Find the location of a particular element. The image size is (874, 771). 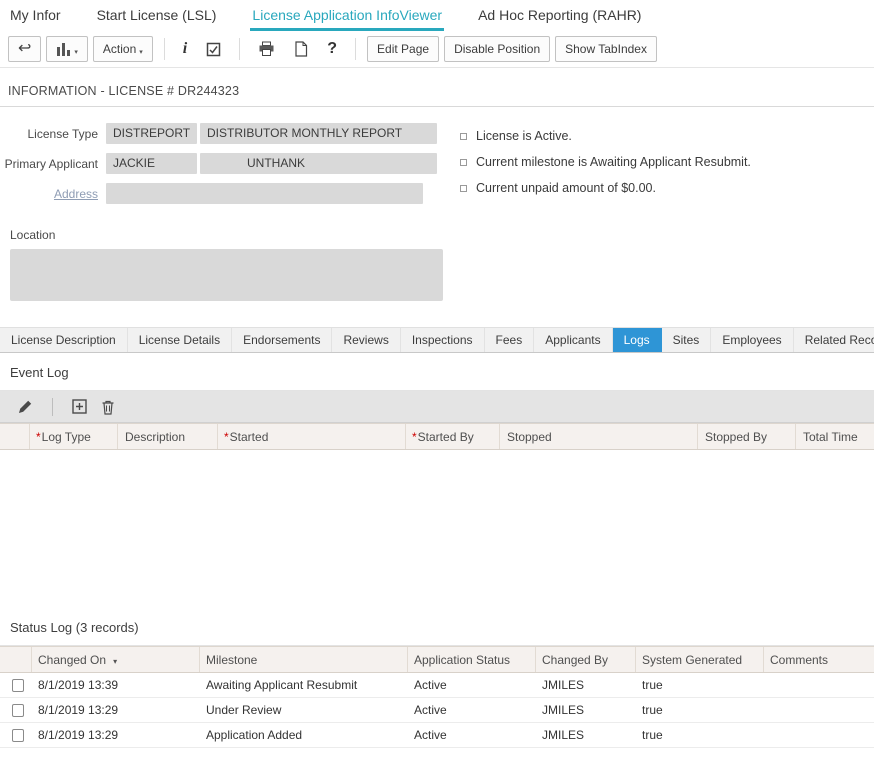

tab-ad-hoc-reporting: Ad Hoc Reporting (RAHR) is located at coordinates (559, 15).